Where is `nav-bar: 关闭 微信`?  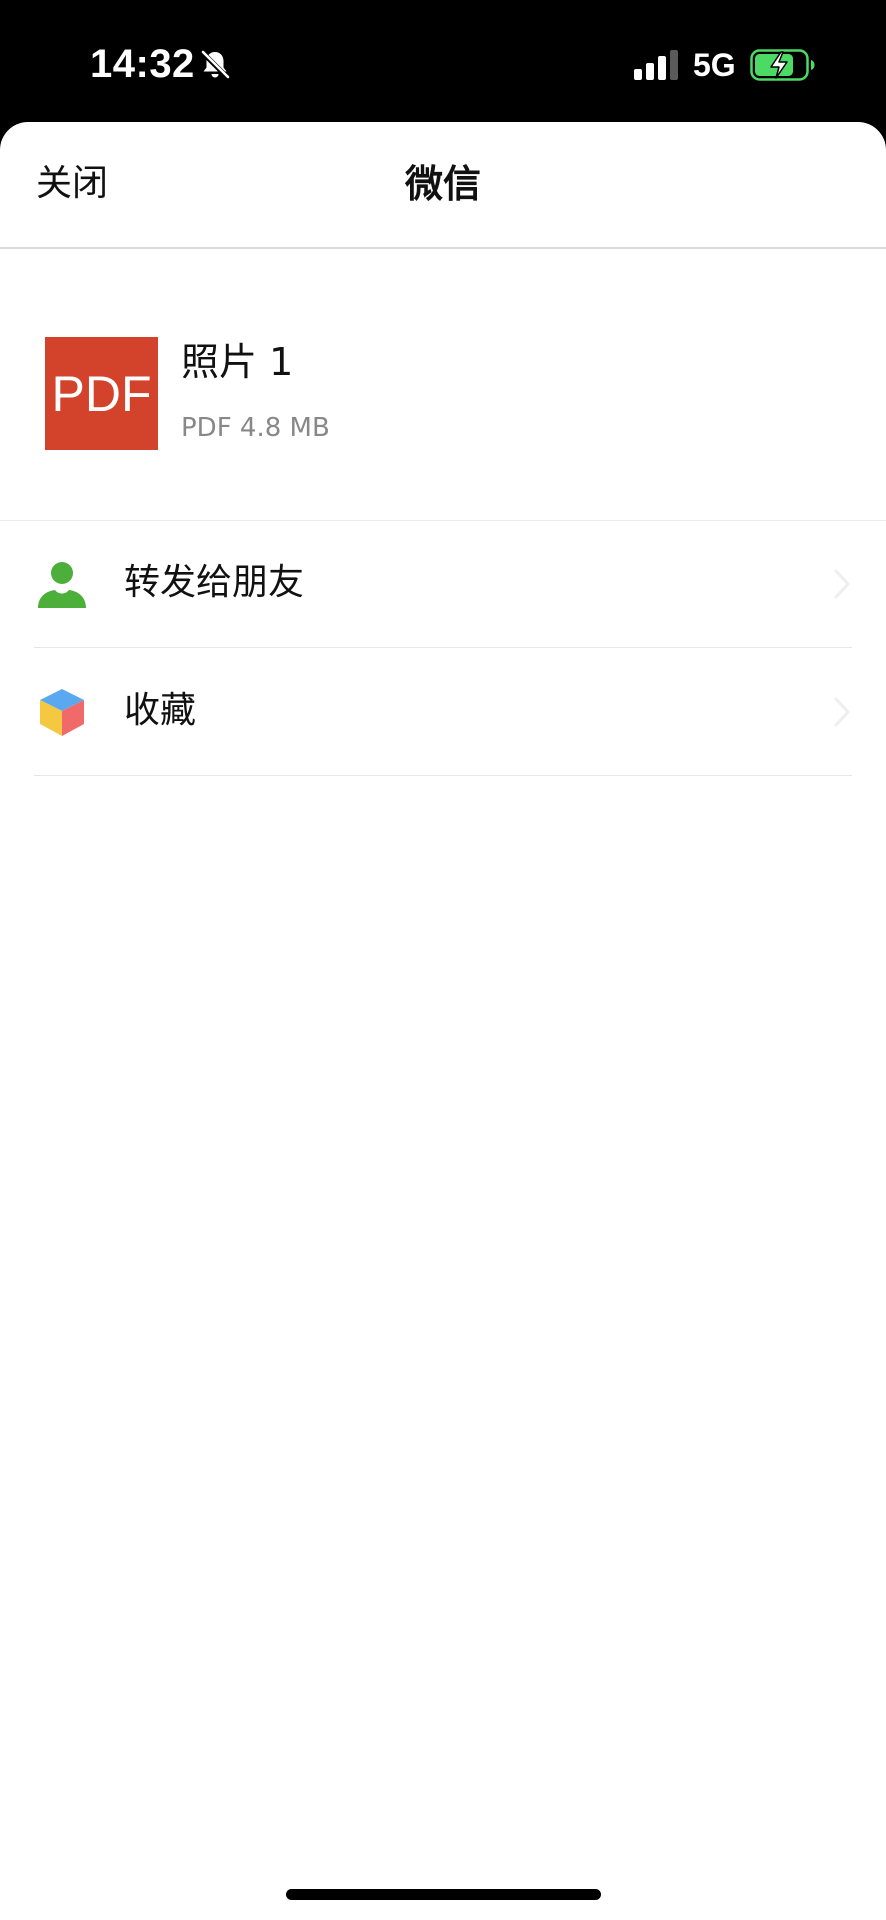
nav-bar: 关闭 微信 is located at coordinates (443, 185).